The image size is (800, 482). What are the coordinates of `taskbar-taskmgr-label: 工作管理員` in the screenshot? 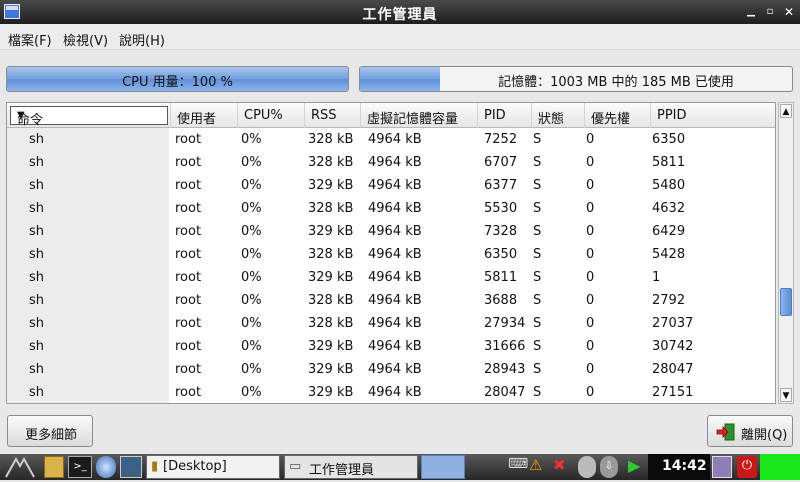 It's located at (342, 470).